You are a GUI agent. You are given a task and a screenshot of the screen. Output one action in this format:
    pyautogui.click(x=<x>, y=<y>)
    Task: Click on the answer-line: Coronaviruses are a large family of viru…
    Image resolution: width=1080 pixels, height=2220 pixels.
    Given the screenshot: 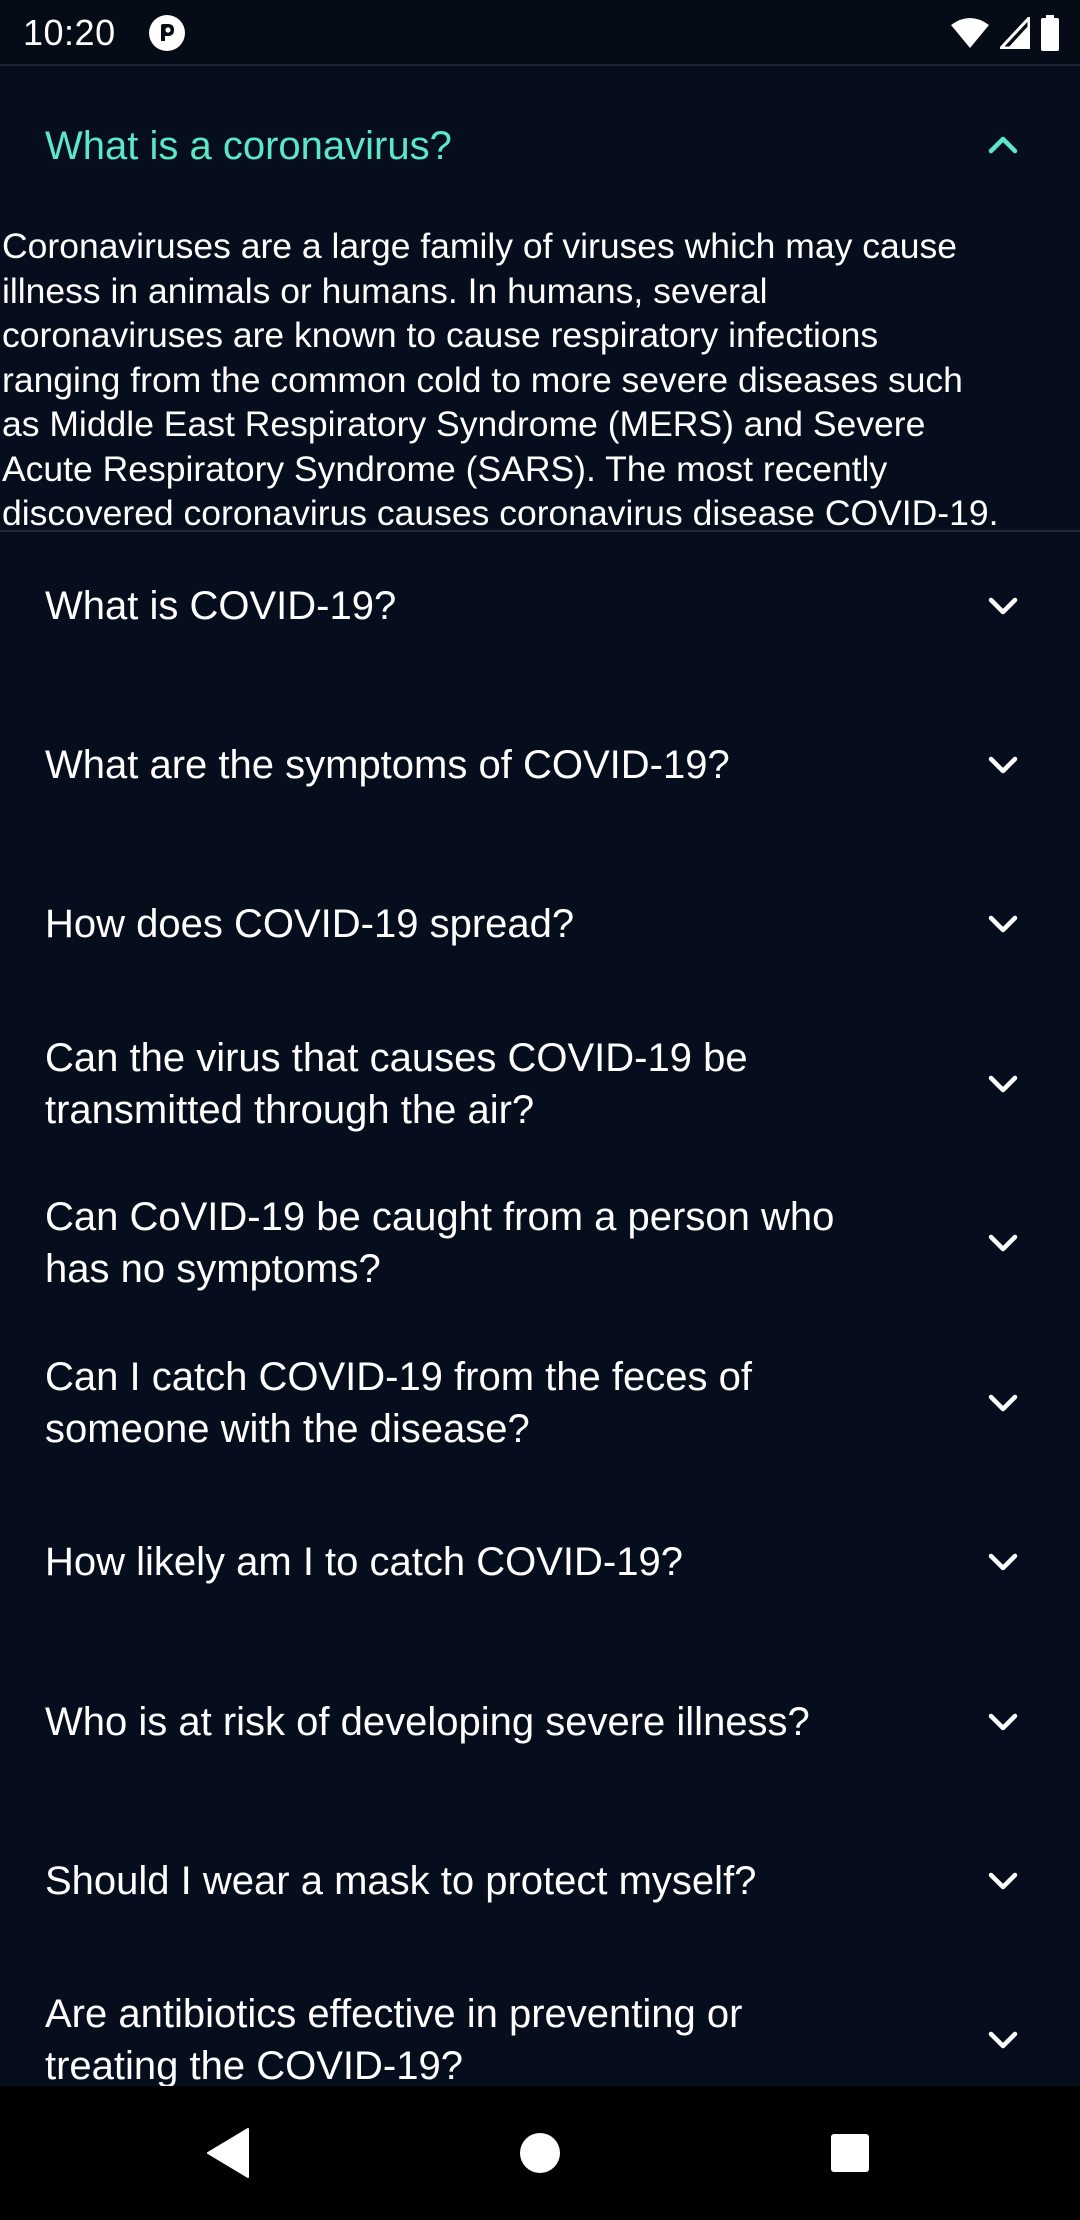 What is the action you would take?
    pyautogui.click(x=479, y=246)
    